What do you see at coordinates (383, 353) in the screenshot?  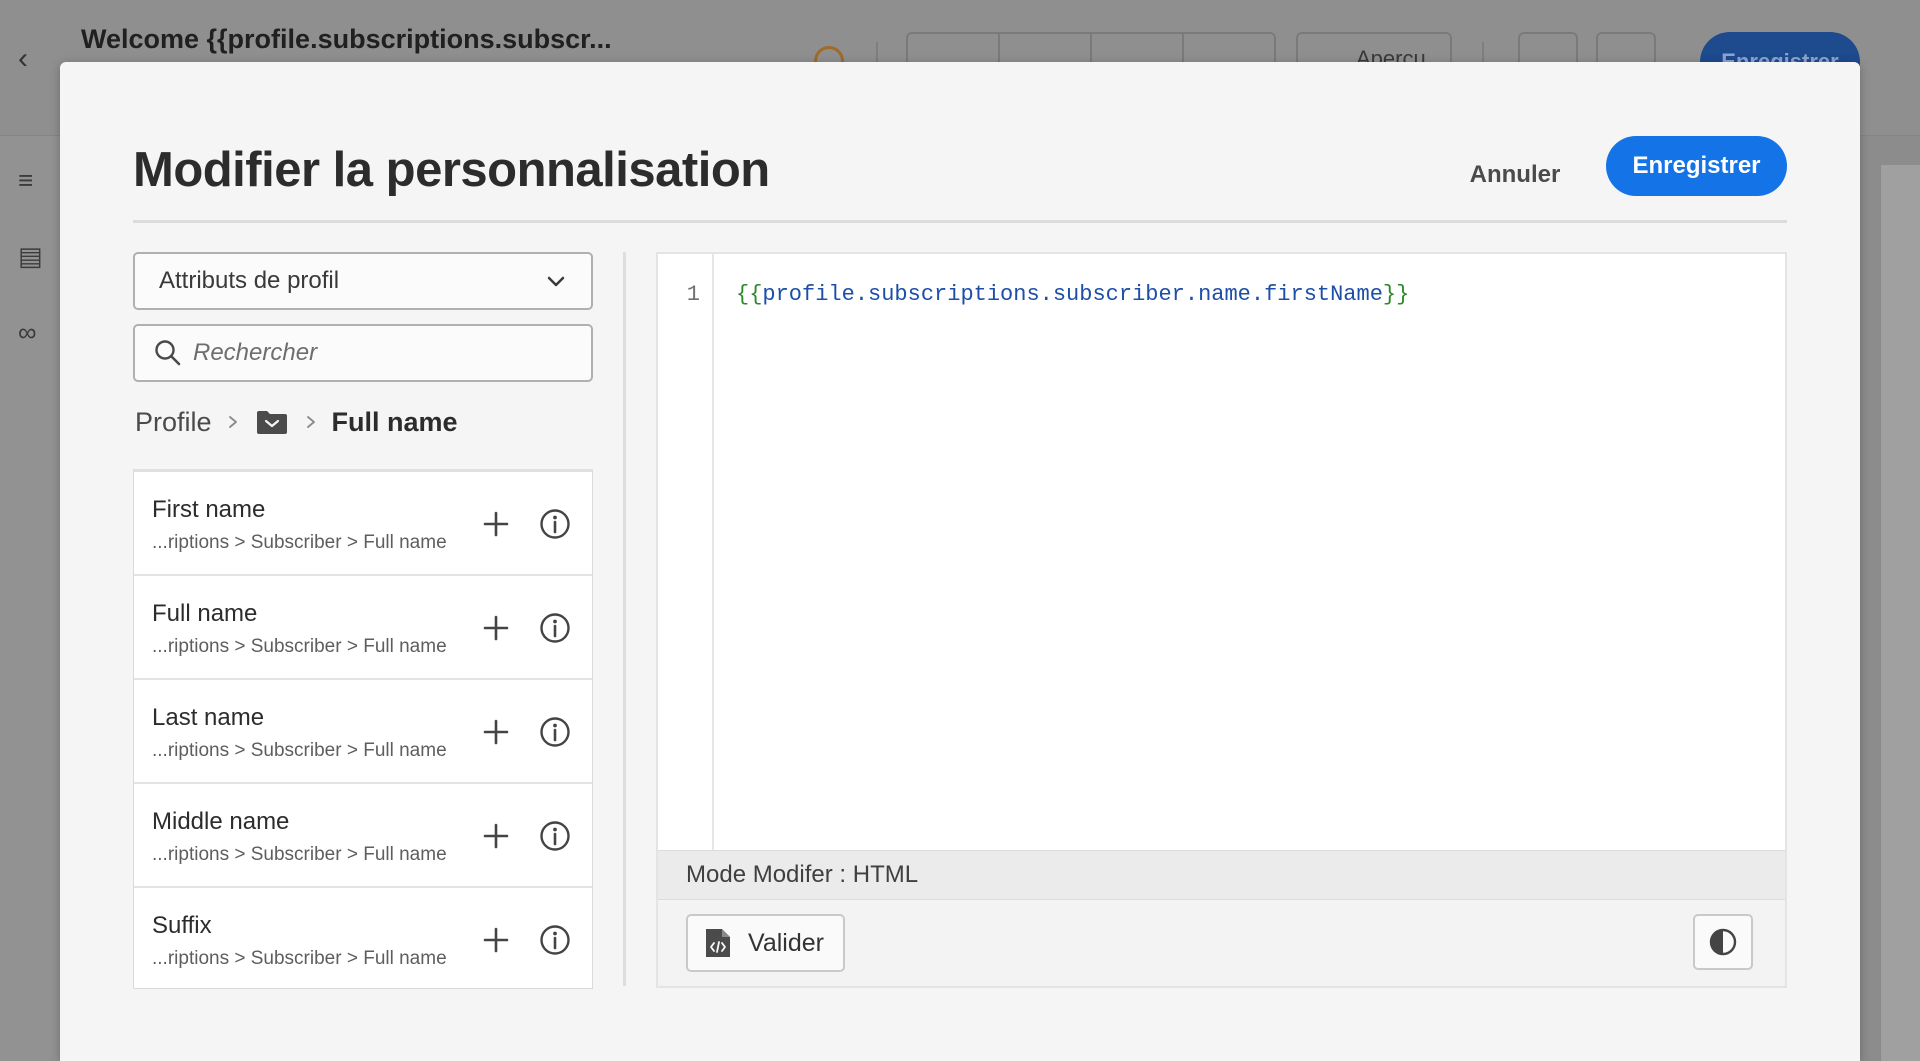 I see `search-input` at bounding box center [383, 353].